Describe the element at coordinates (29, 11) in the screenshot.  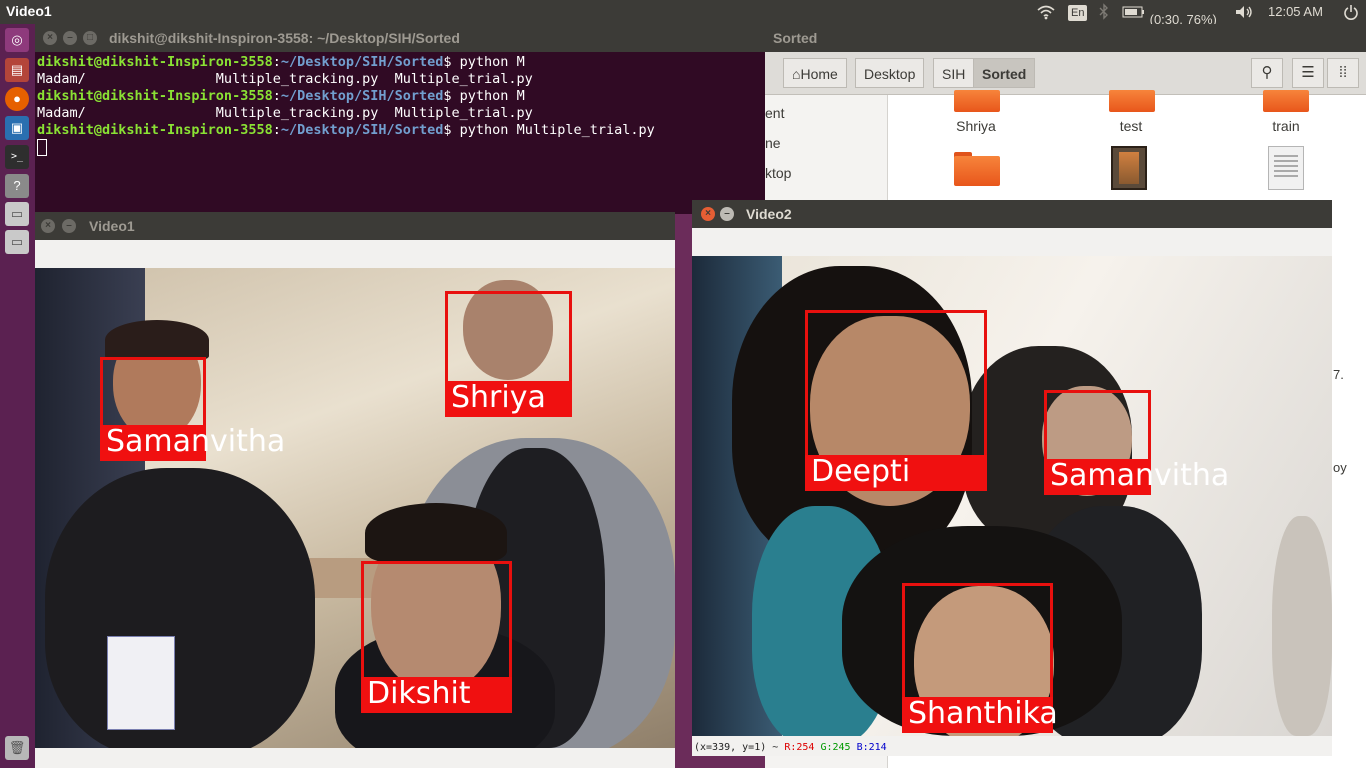
I see `active-app-title: Video1` at that location.